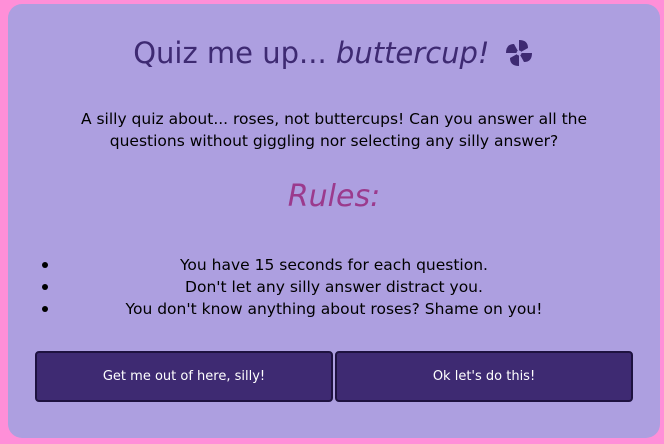 The image size is (664, 444). What do you see at coordinates (412, 53) in the screenshot?
I see `title-italic-text: buttercup!` at bounding box center [412, 53].